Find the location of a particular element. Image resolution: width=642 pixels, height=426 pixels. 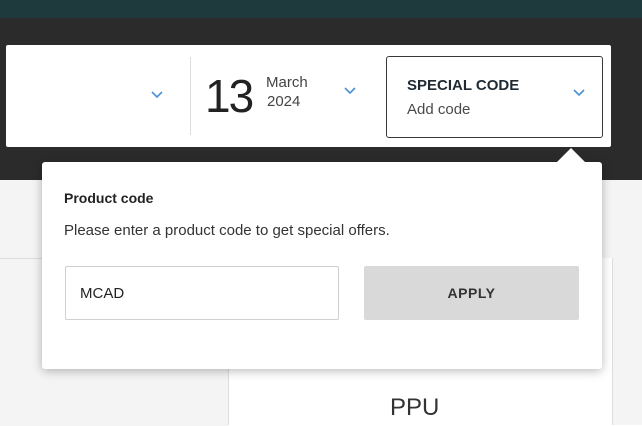

divider is located at coordinates (190, 96).